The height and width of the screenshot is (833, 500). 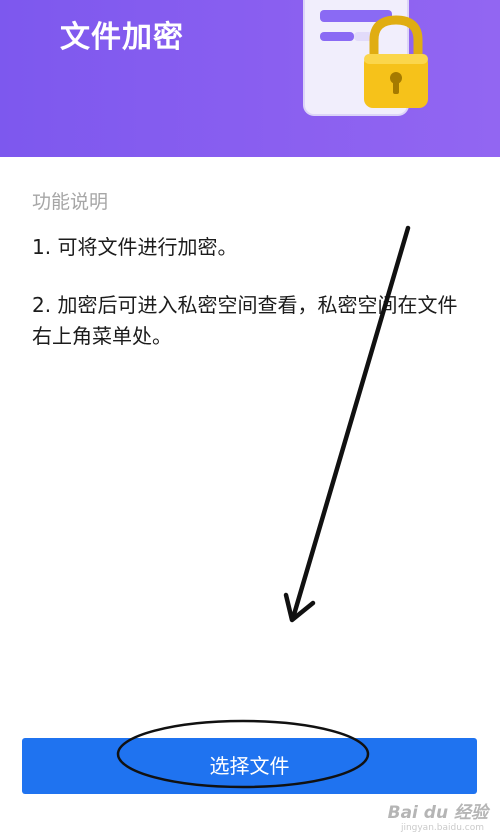 I want to click on section-label: 功能说明, so click(x=70, y=202).